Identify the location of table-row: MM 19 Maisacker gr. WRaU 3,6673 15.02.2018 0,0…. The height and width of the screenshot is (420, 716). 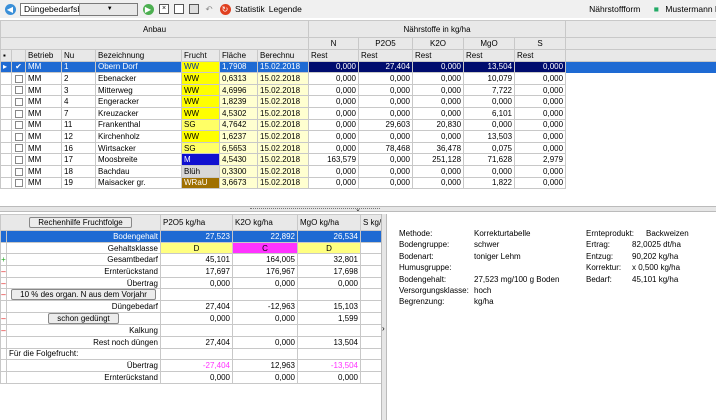
(358, 183).